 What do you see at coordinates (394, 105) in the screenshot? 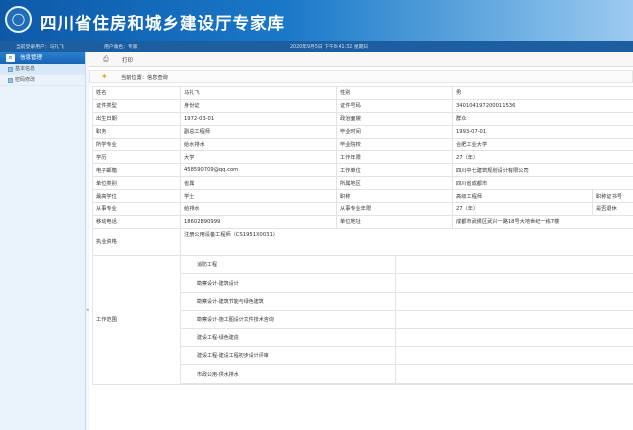
I see `field-label: 证件号码` at bounding box center [394, 105].